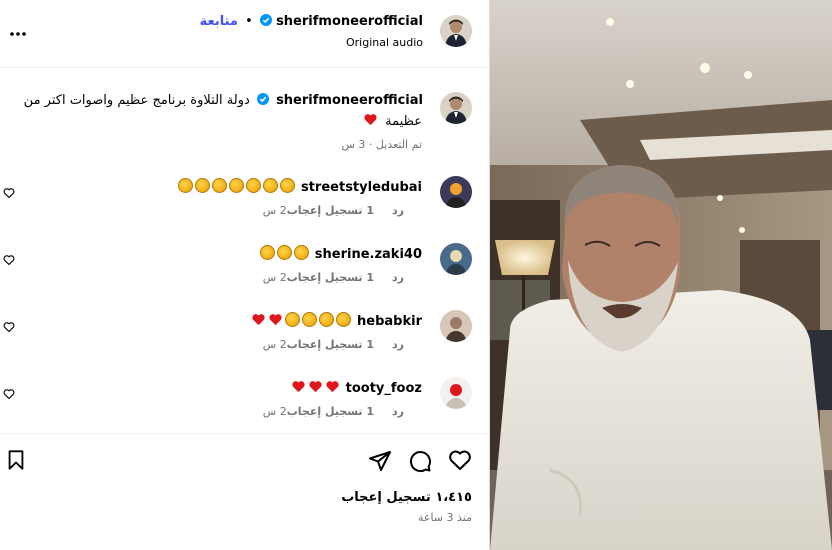 This screenshot has width=832, height=550. I want to click on save-bookmark-icon, so click(16, 460).